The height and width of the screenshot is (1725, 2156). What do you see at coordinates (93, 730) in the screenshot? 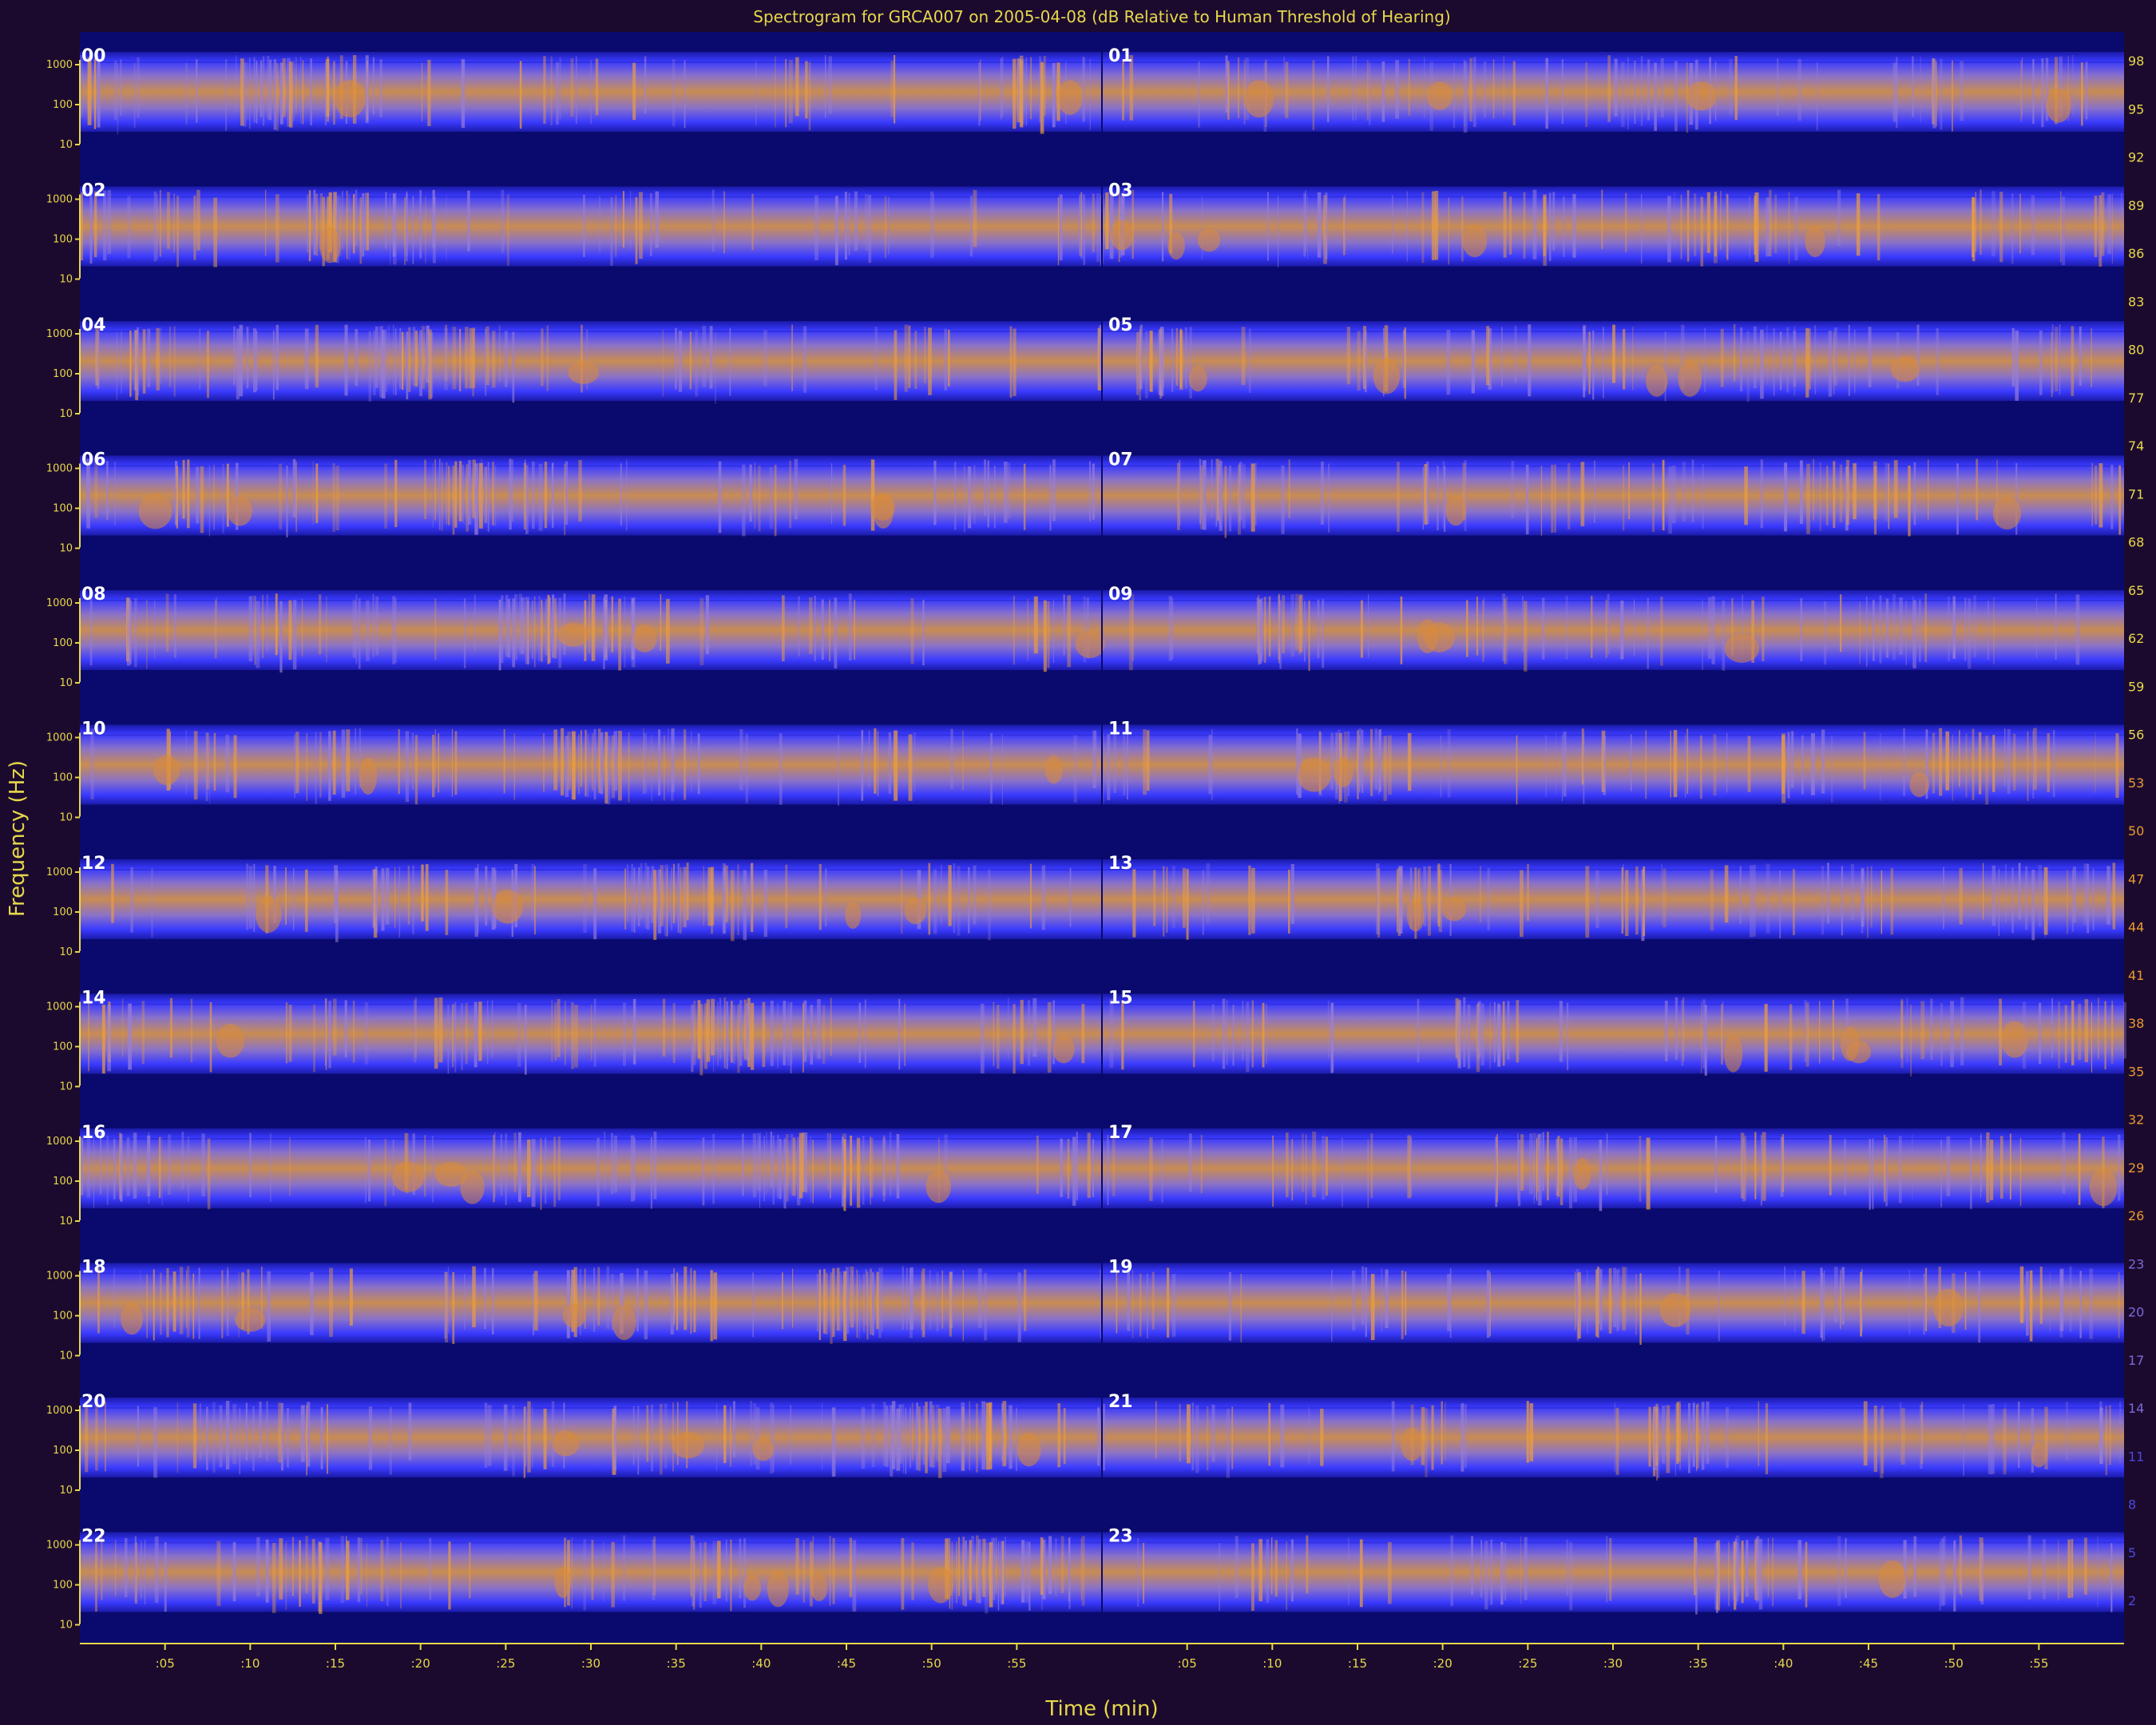
I see `hour-label: 10` at bounding box center [93, 730].